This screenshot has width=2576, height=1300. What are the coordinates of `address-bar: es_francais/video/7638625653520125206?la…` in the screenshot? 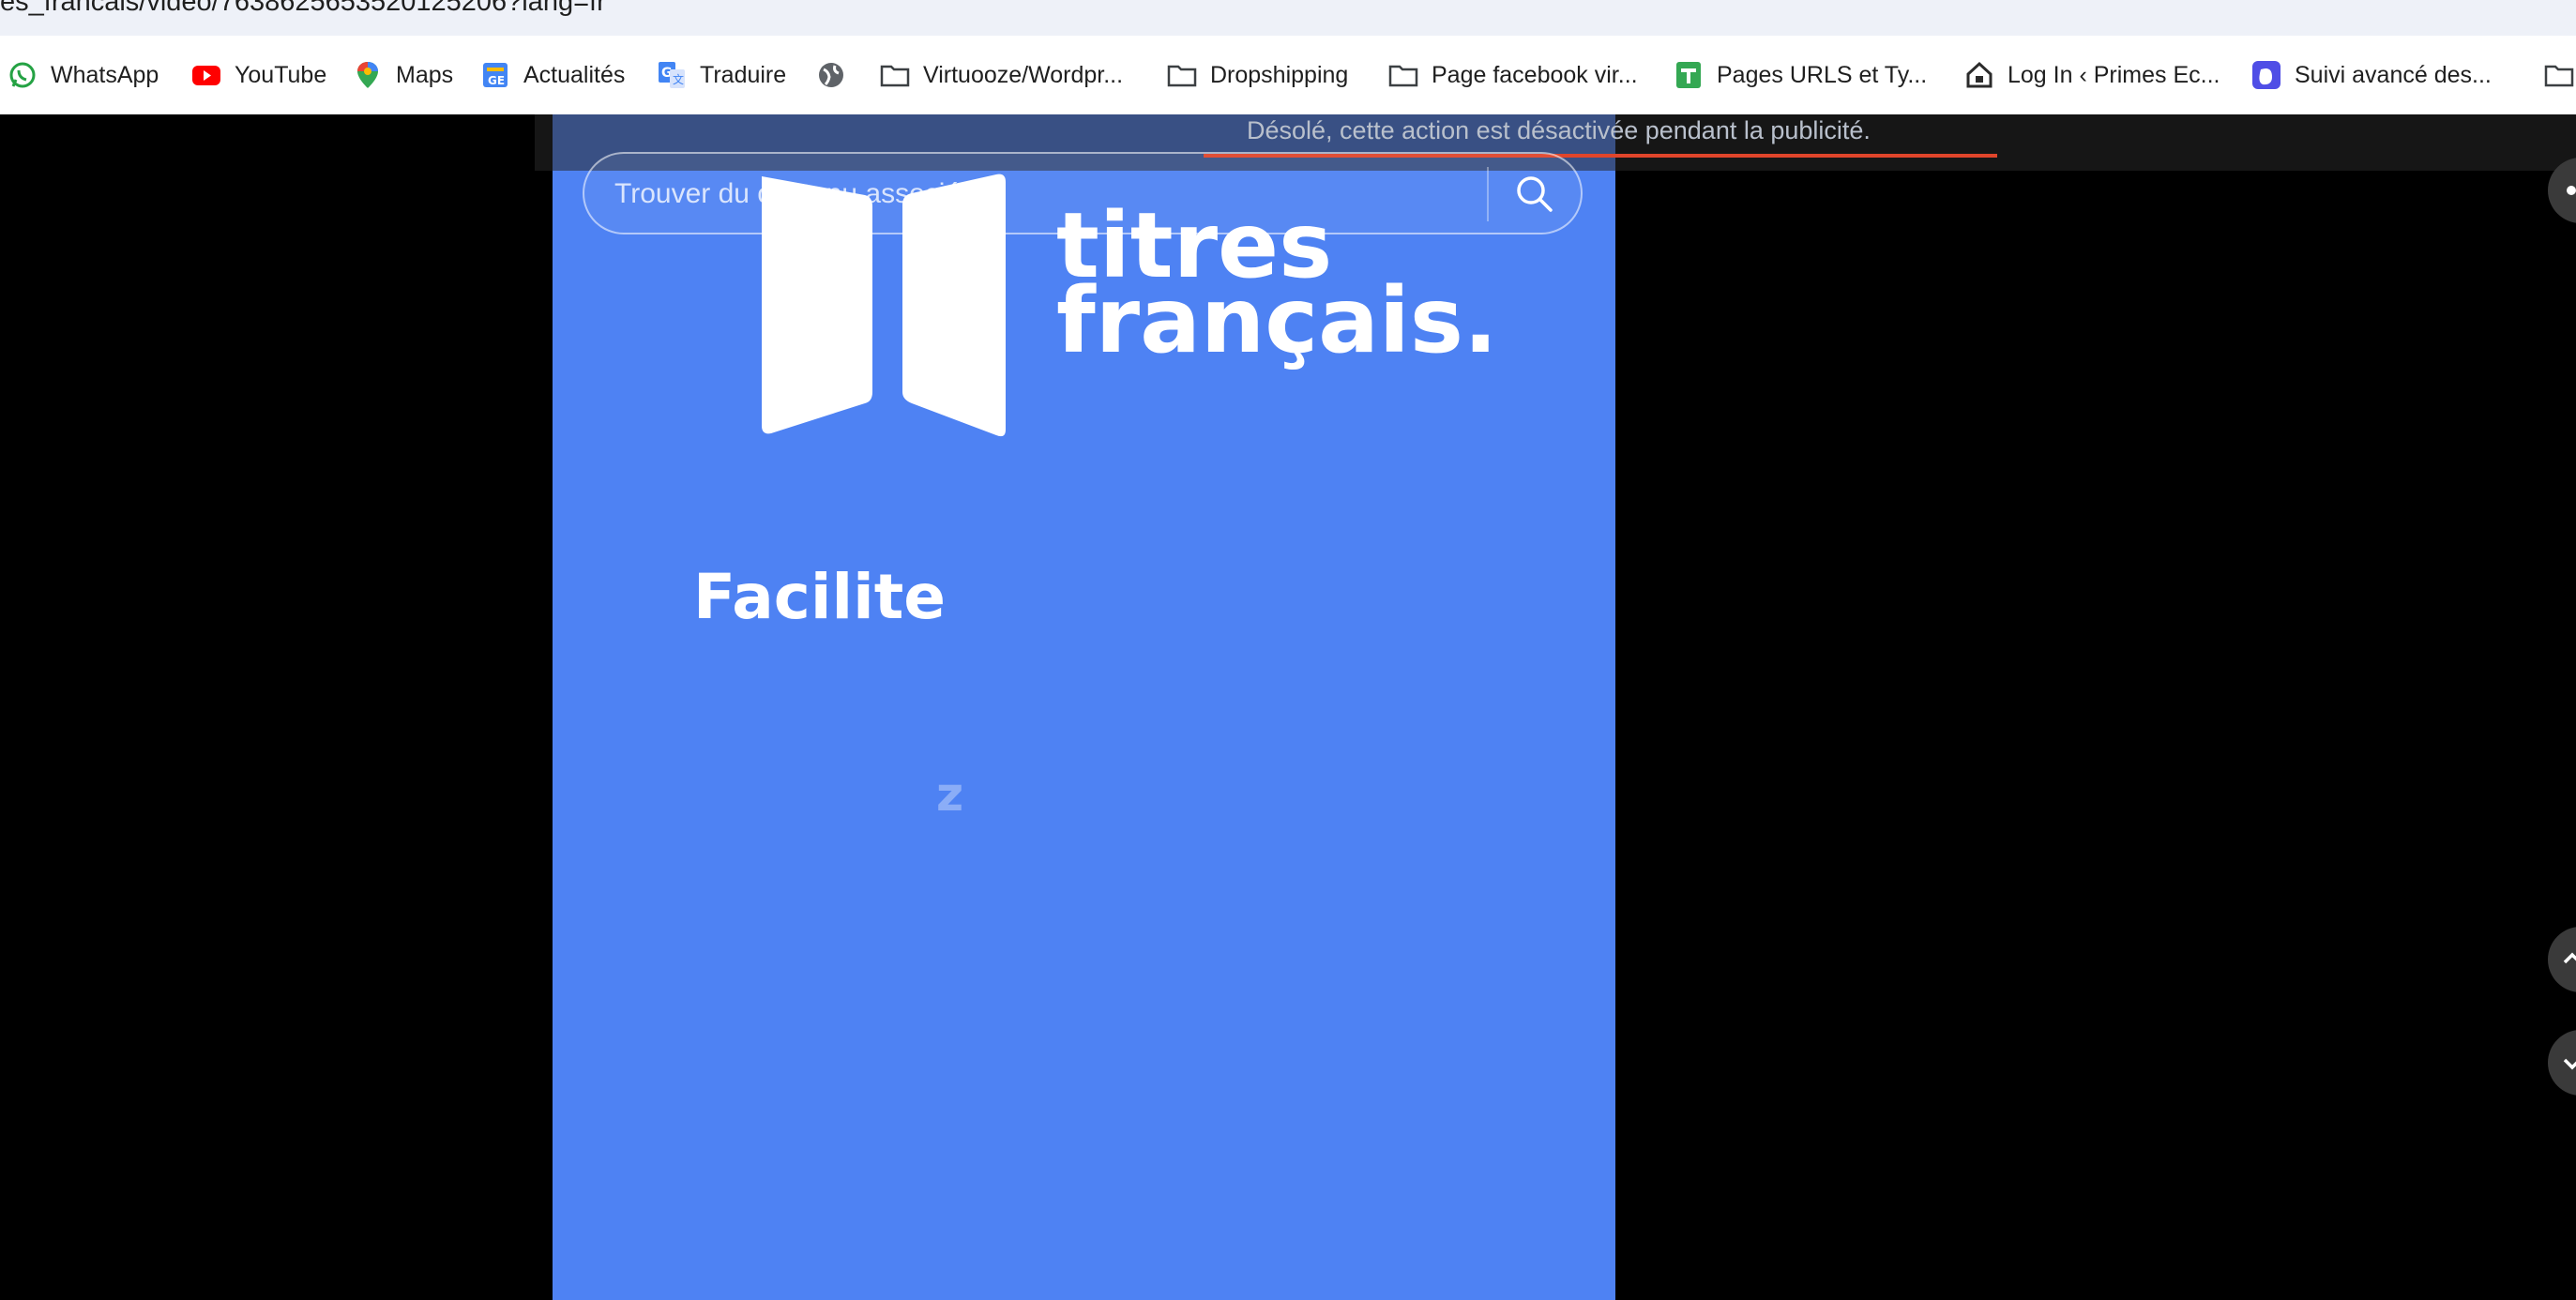 It's located at (1288, 18).